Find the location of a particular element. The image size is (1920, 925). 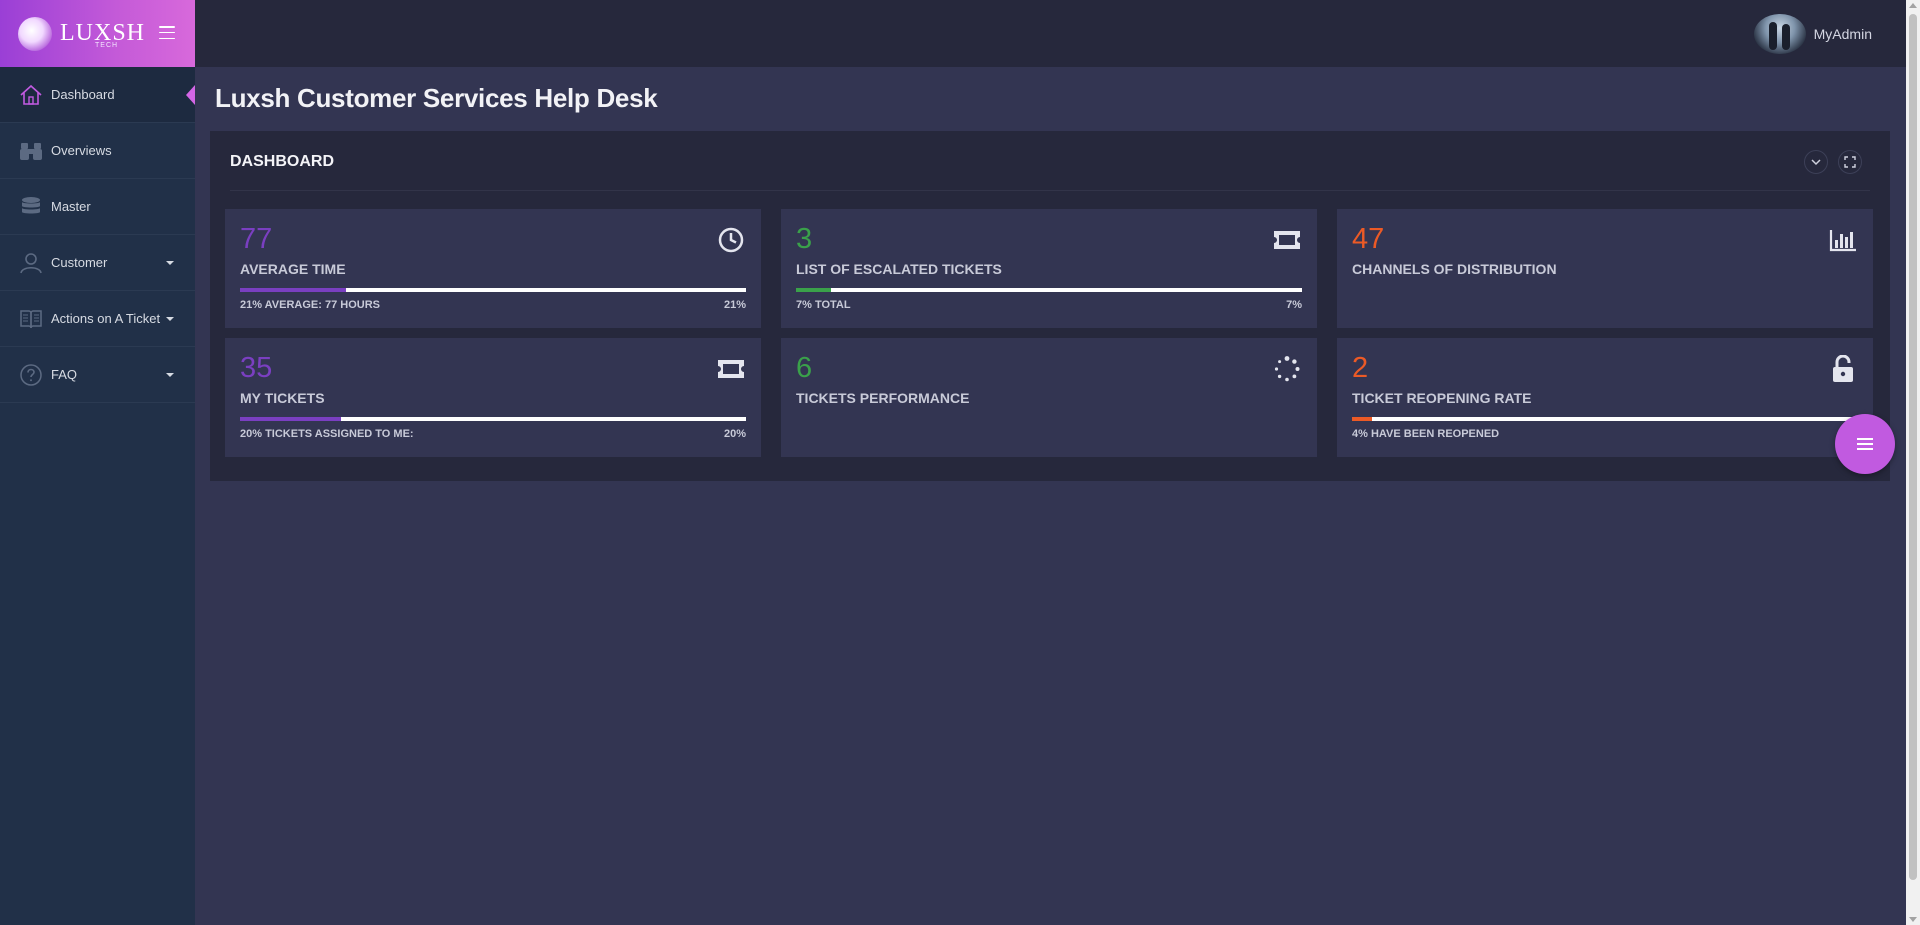

stat-label: LIST OF ESCALATED TICKETS is located at coordinates (899, 269).